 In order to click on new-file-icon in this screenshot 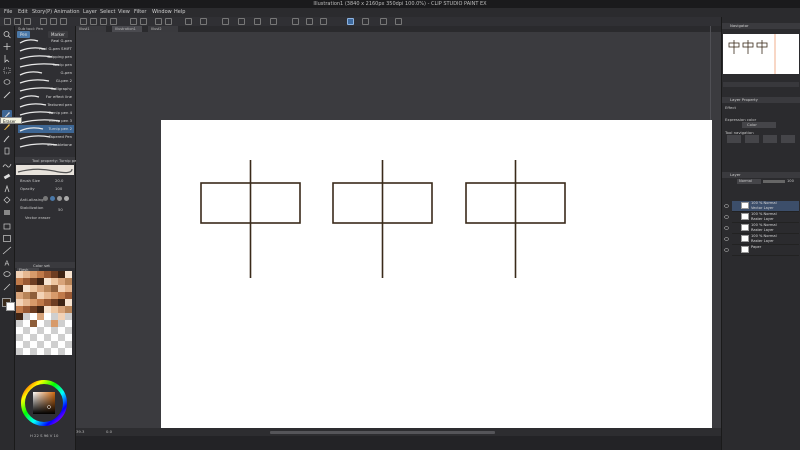, I will do `click(7, 21)`.